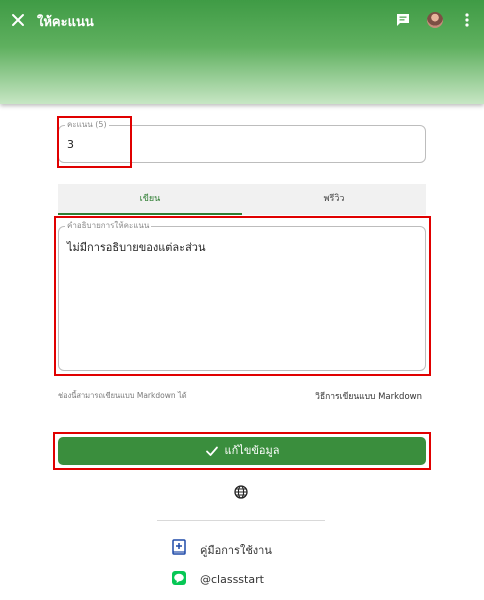  I want to click on close-icon, so click(18, 20).